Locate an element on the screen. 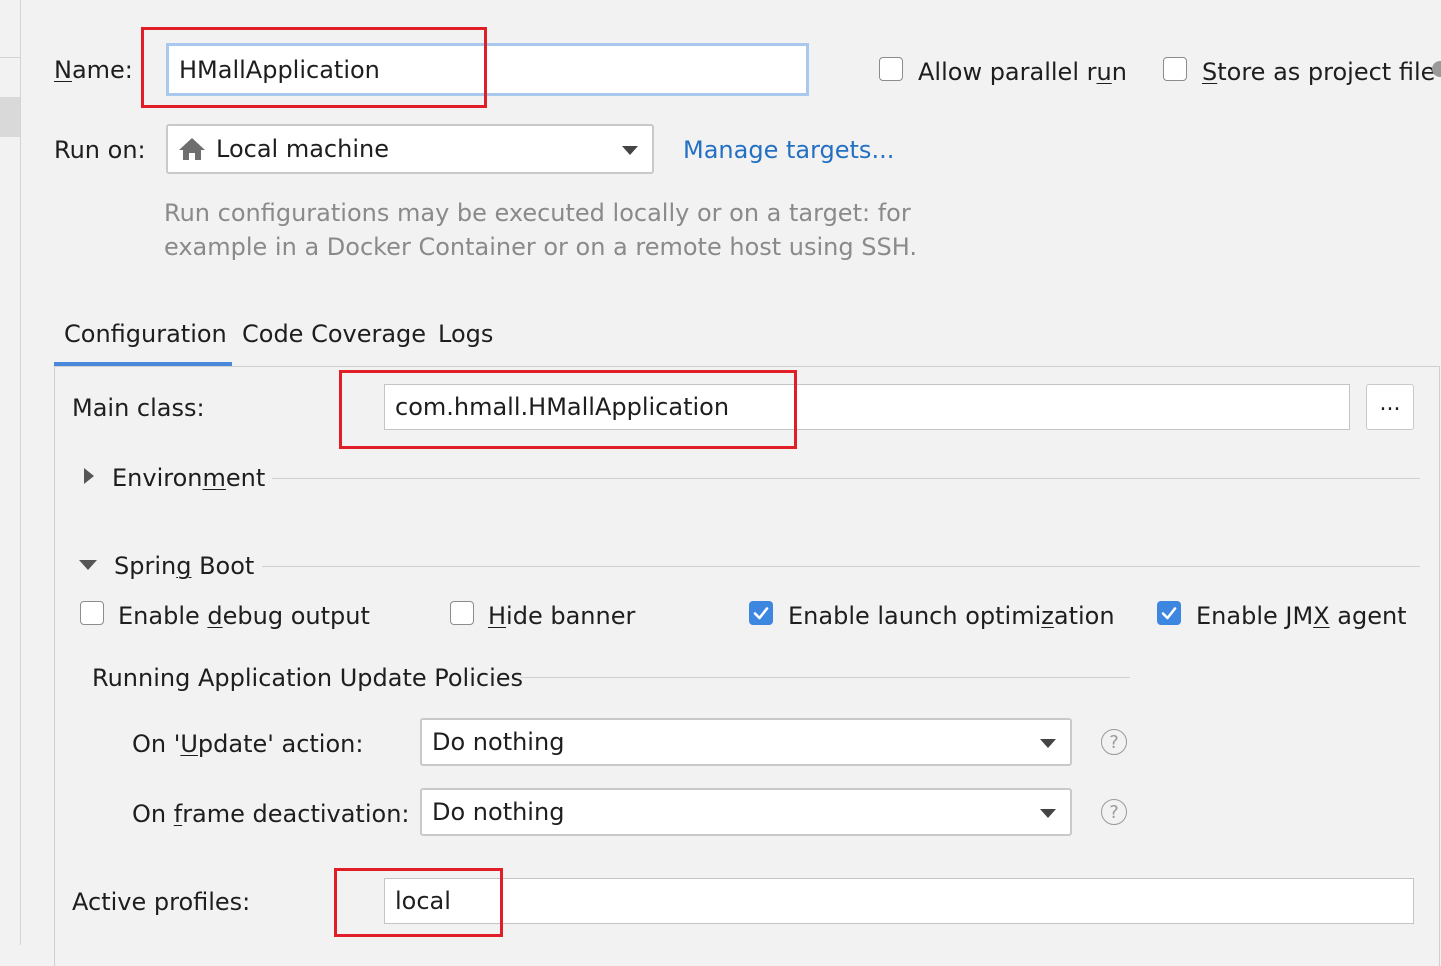 The height and width of the screenshot is (966, 1441). on-frame-deactivation-combobox: Do nothing is located at coordinates (746, 812).